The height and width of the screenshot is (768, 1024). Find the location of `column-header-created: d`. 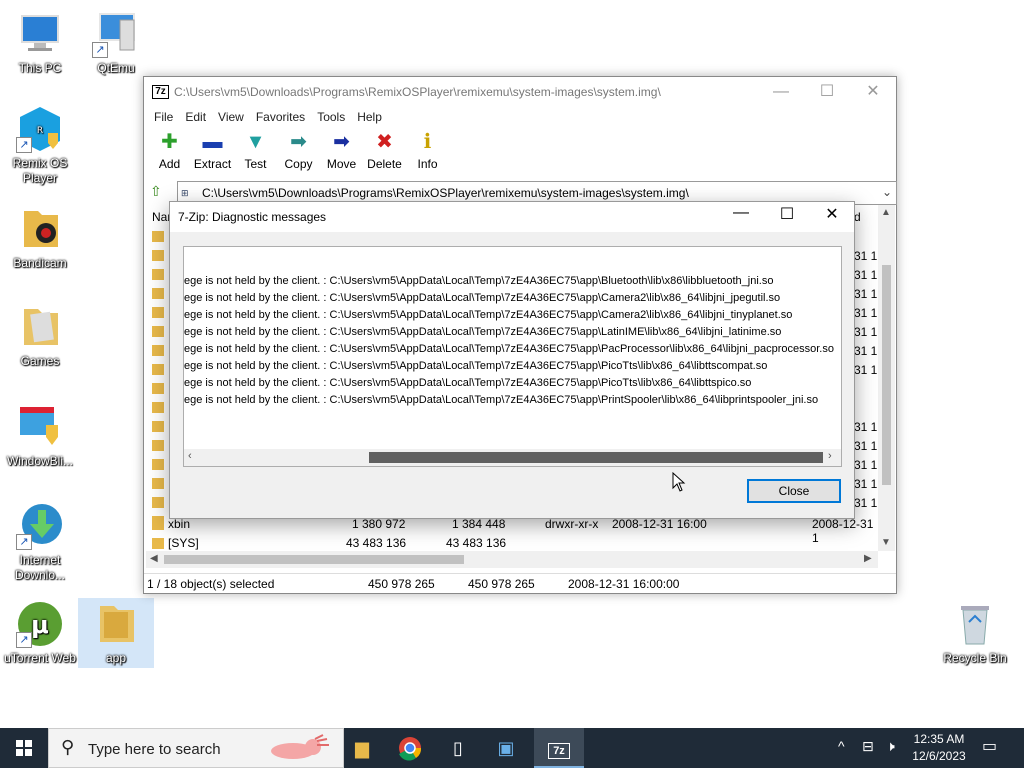

column-header-created: d is located at coordinates (857, 217).